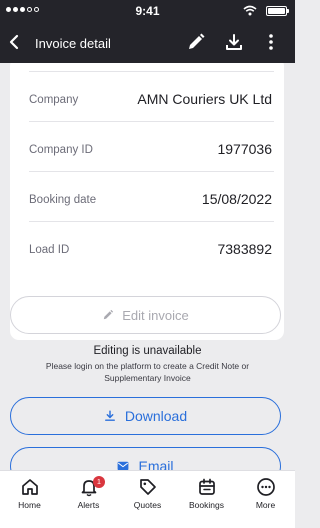  Describe the element at coordinates (73, 43) in the screenshot. I see `page-title: Invoice detail` at that location.